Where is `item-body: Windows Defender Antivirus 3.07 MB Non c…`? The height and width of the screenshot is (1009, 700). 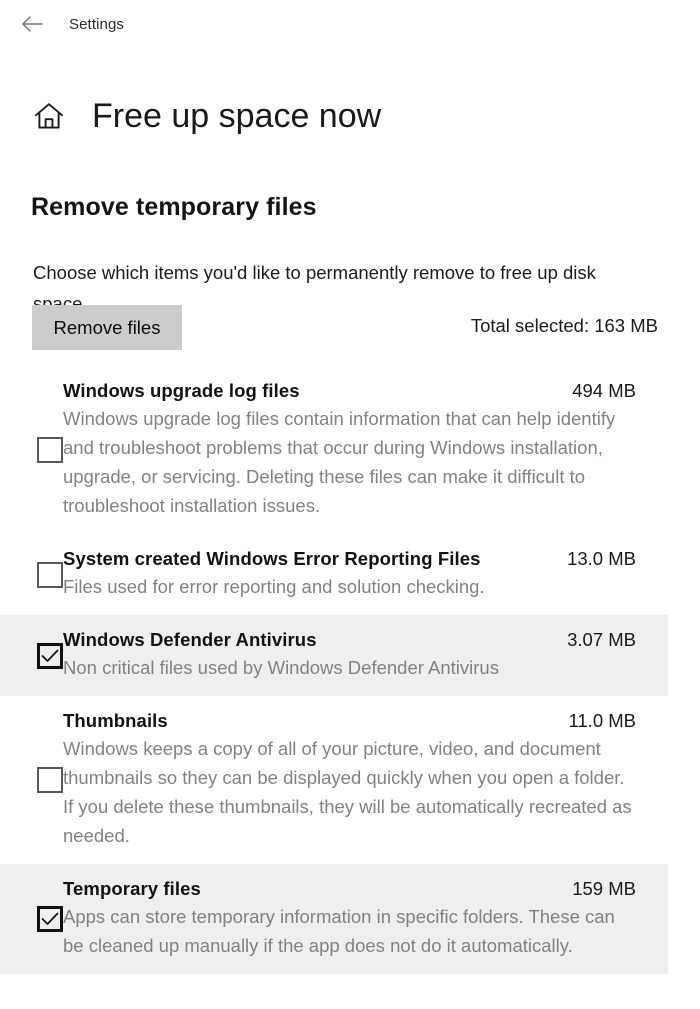
item-body: Windows Defender Antivirus 3.07 MB Non c… is located at coordinates (349, 655).